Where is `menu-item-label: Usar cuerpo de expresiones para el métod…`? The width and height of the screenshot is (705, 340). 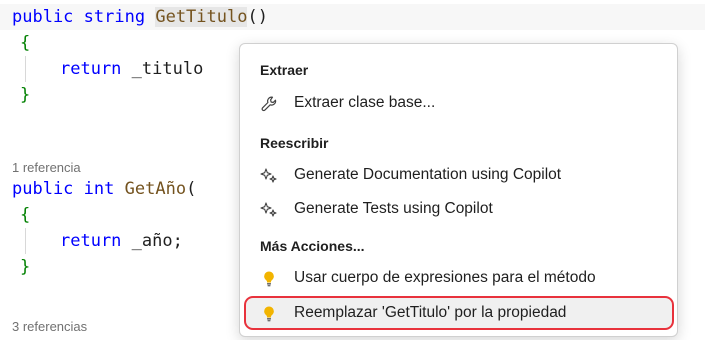
menu-item-label: Usar cuerpo de expresiones para el métod… is located at coordinates (445, 277).